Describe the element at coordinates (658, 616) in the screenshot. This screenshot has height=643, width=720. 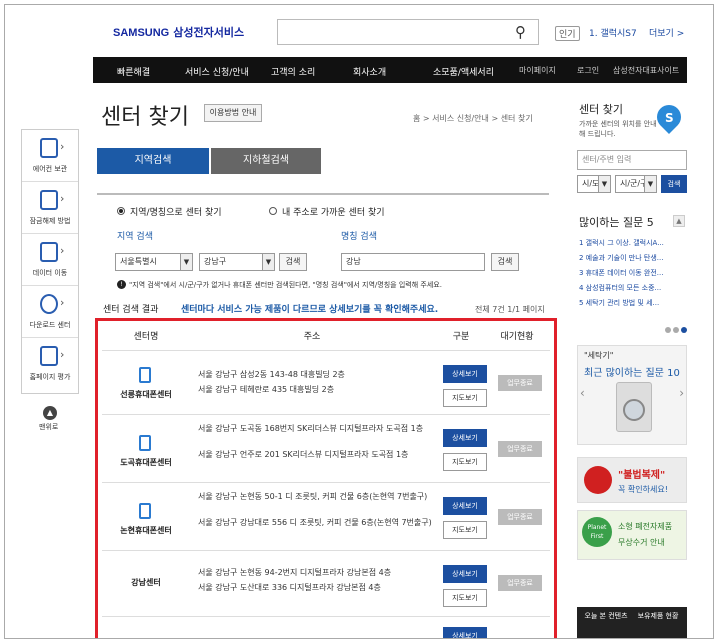
I see `owned-products: 보유제품 현황` at that location.